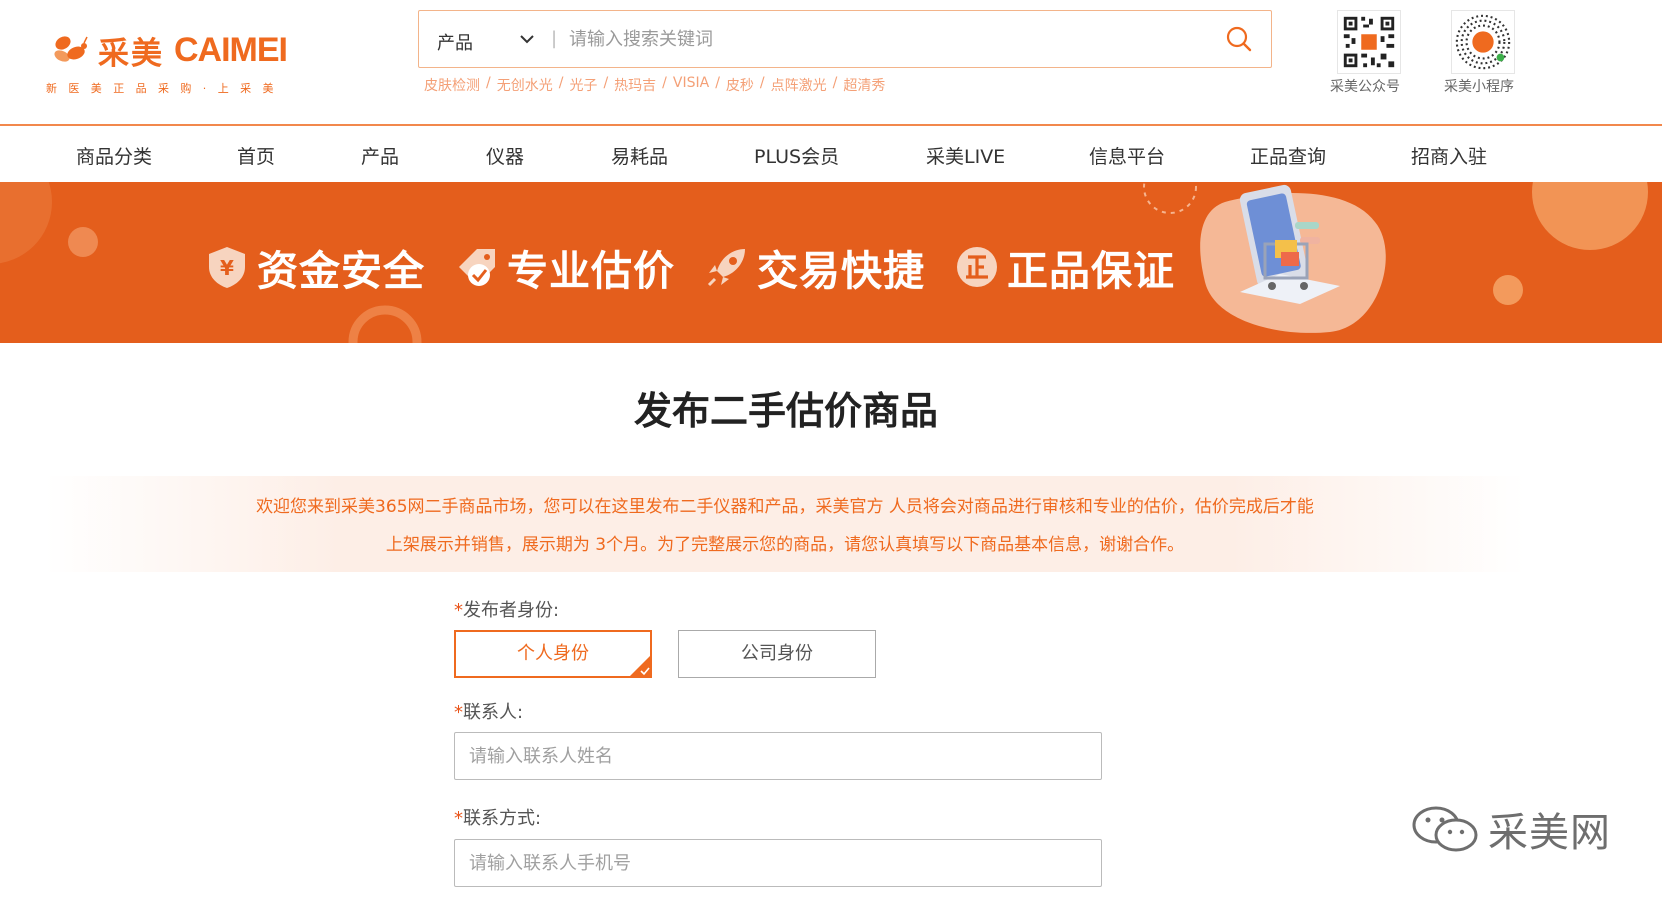  Describe the element at coordinates (864, 85) in the screenshot. I see `hot-link: 超清秀` at that location.